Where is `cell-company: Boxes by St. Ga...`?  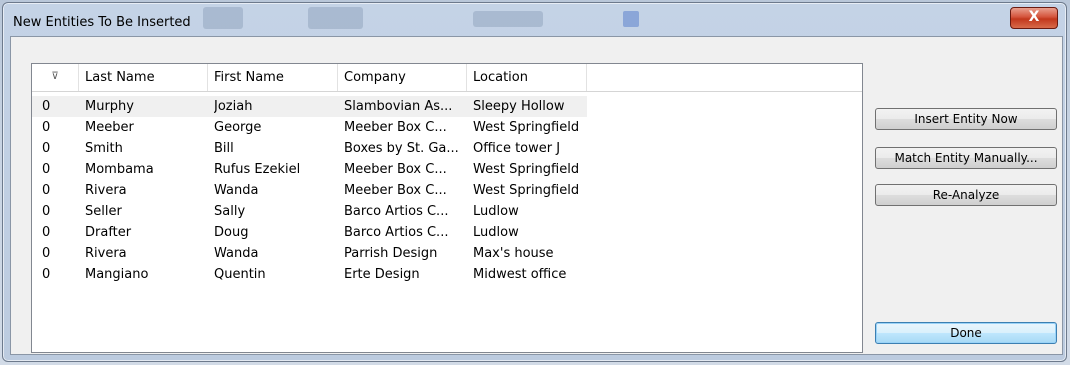
cell-company: Boxes by St. Ga... is located at coordinates (401, 148).